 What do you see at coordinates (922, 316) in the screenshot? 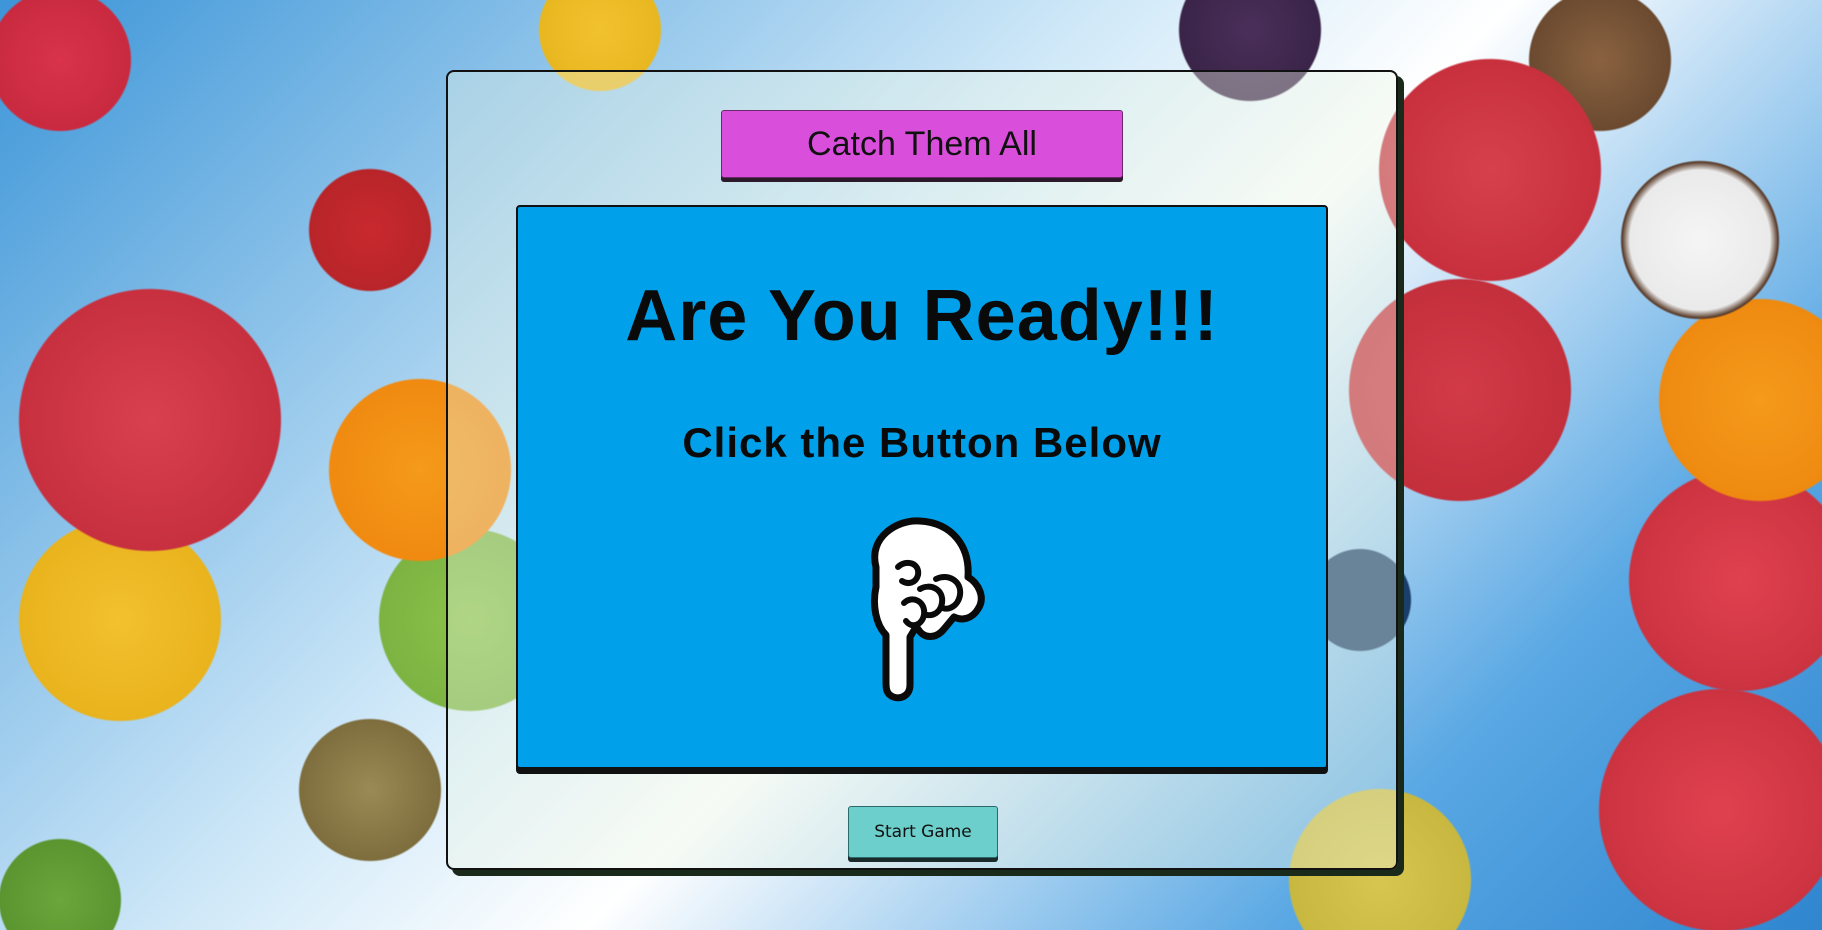
I see `ready-headline: Are You Ready!!!` at bounding box center [922, 316].